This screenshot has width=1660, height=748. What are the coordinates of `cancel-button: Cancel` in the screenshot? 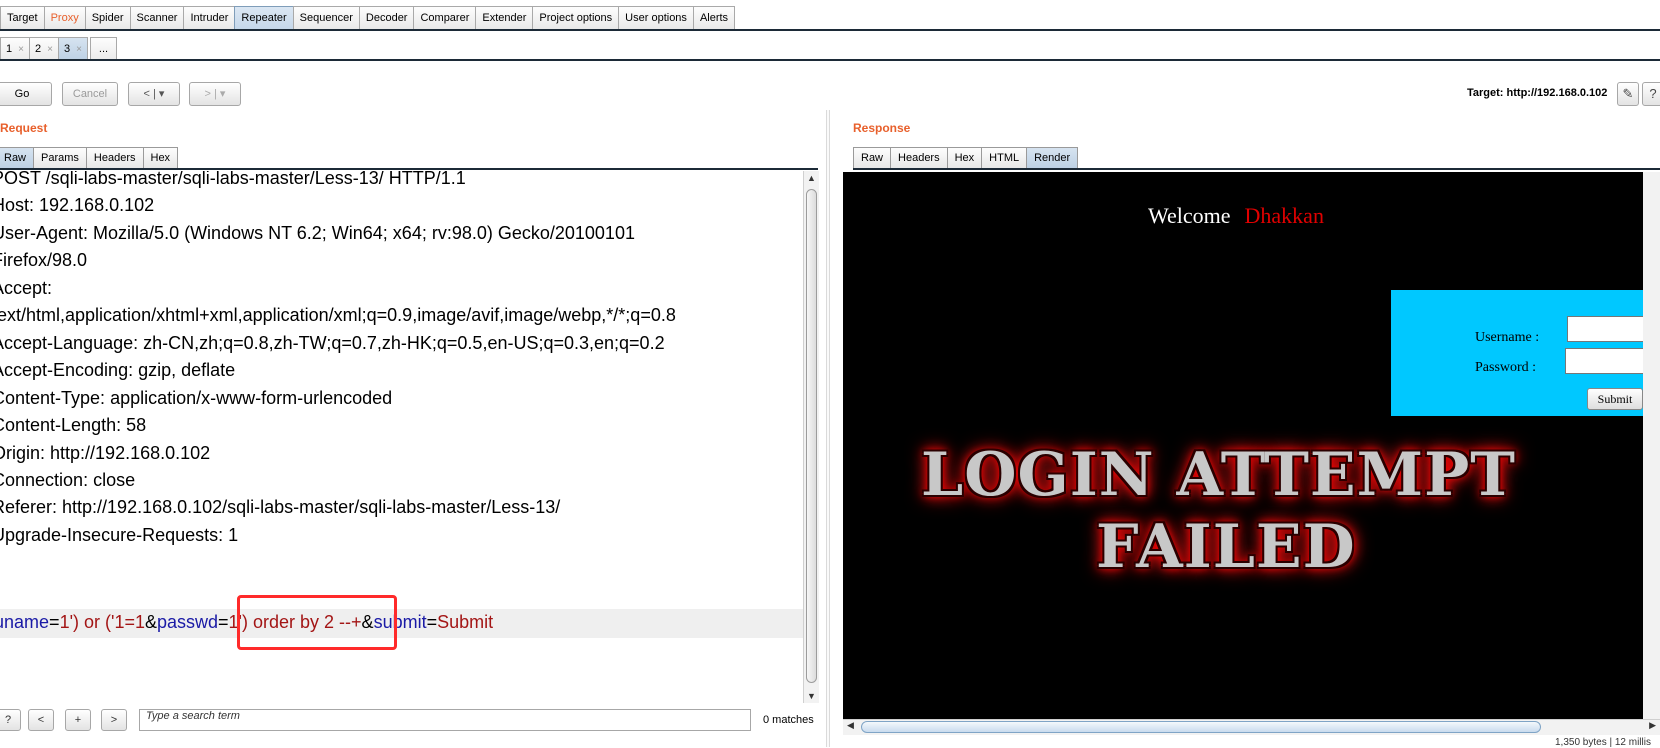 It's located at (90, 94).